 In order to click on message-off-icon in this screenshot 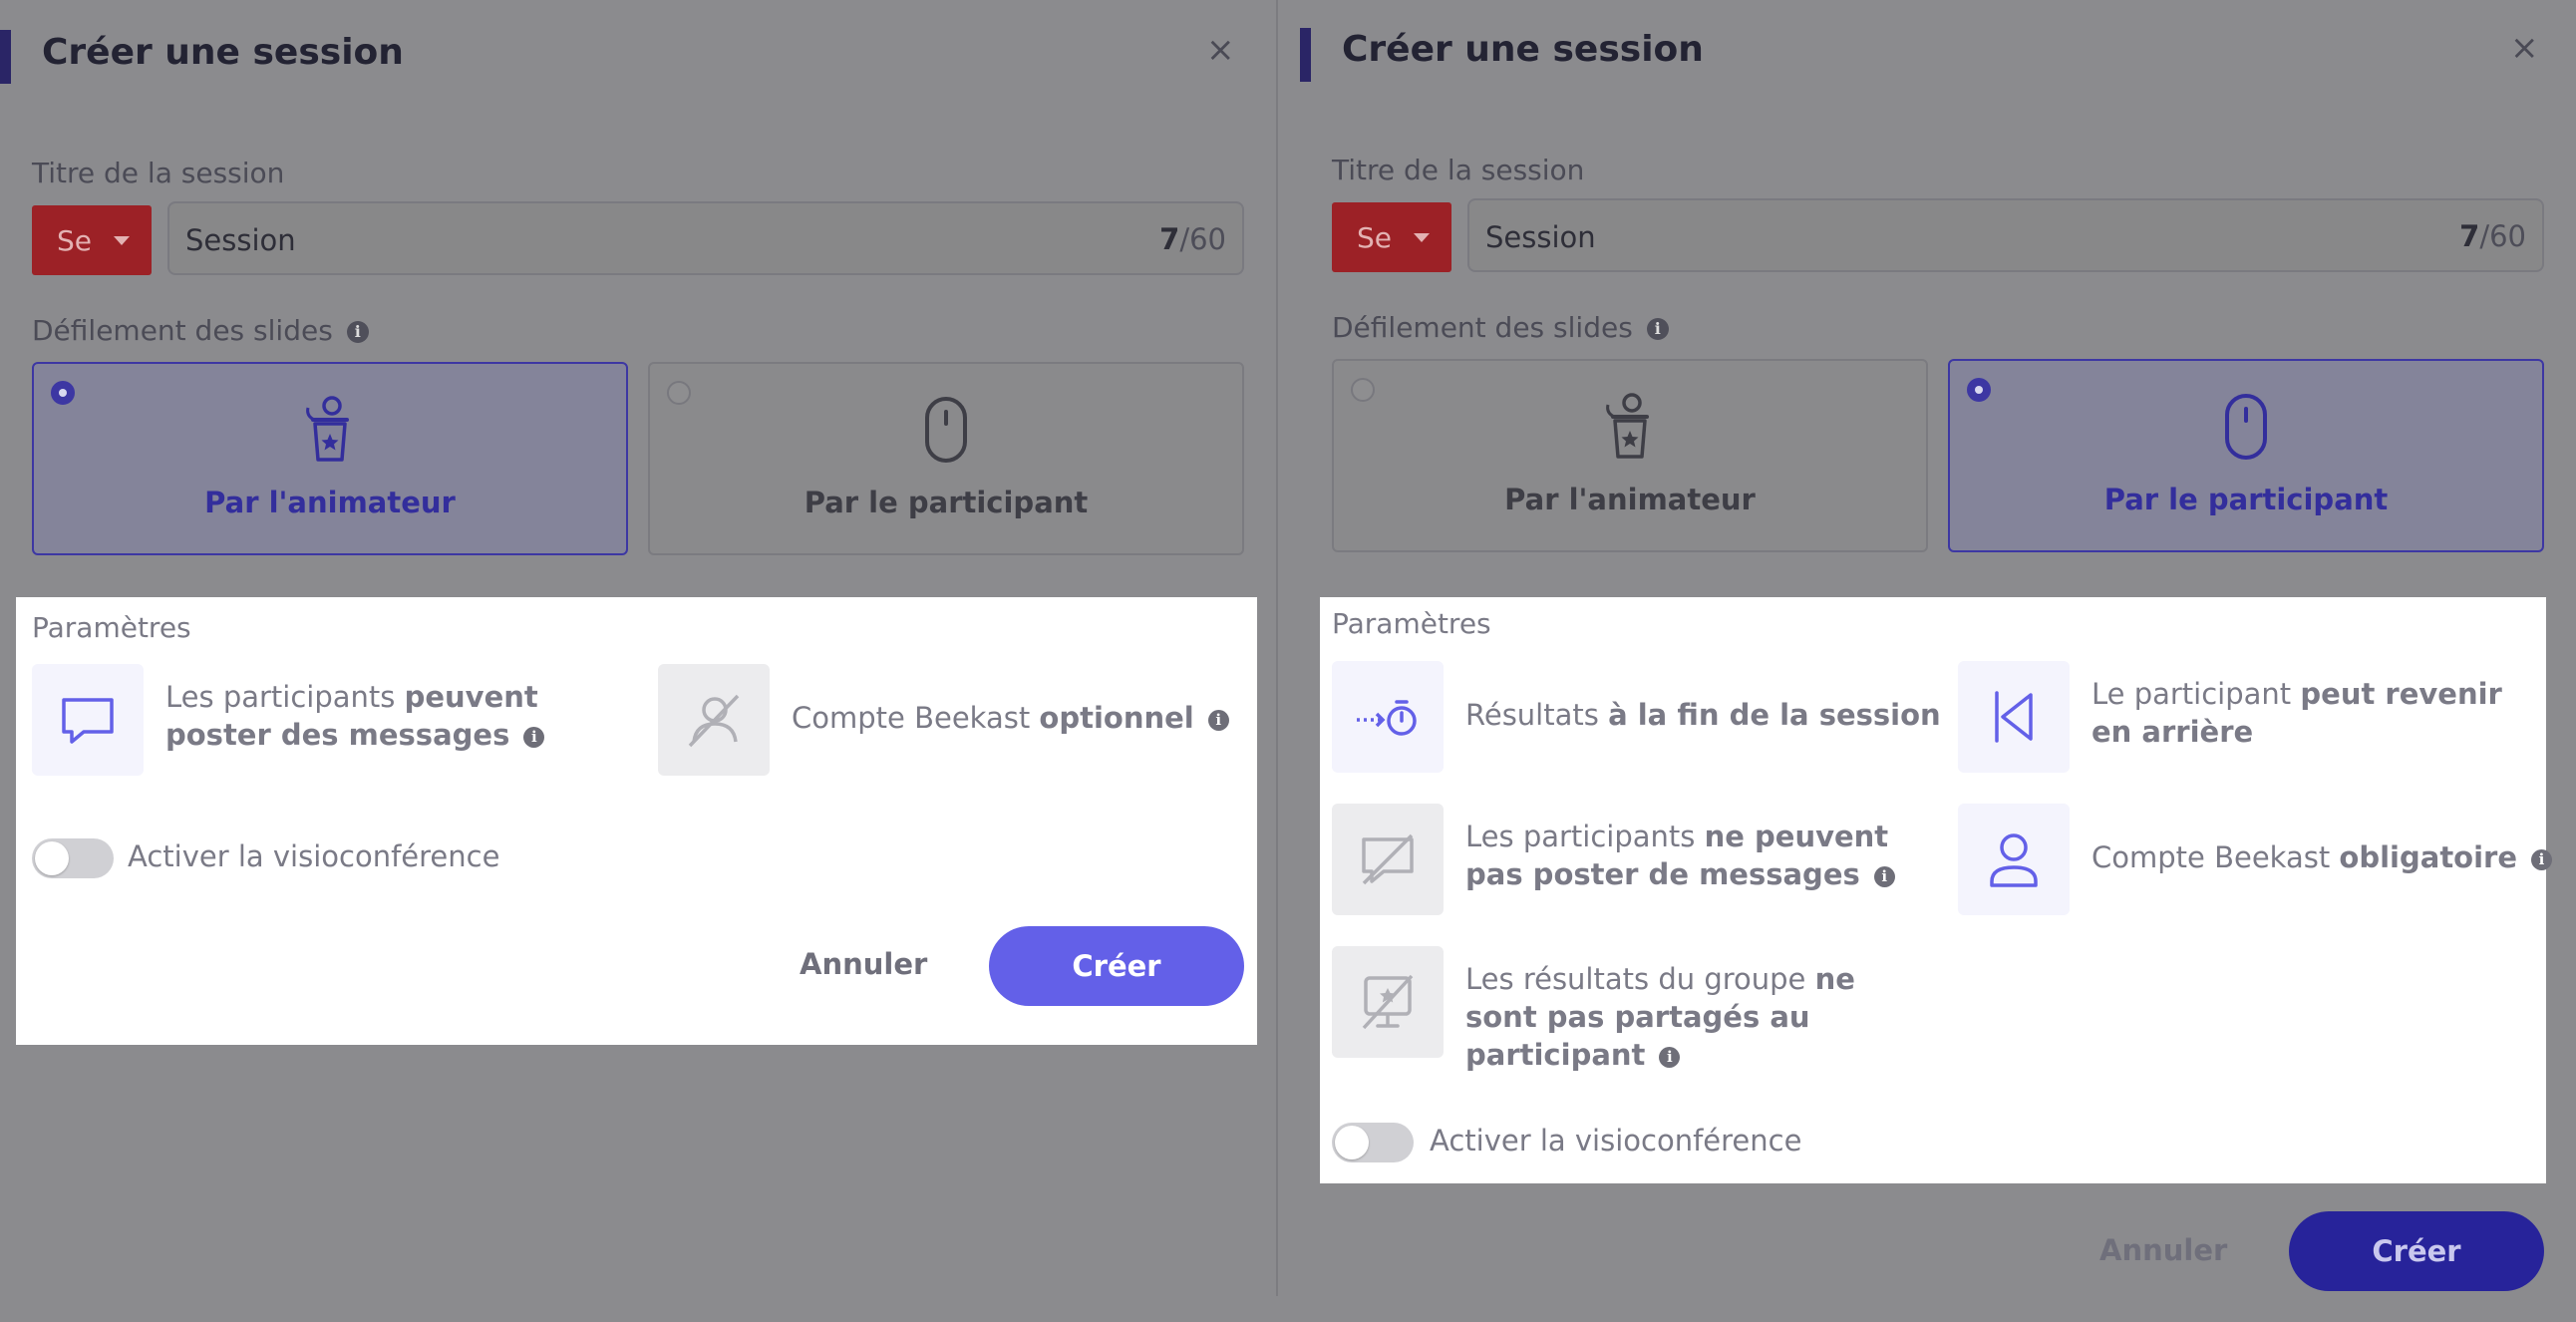, I will do `click(1388, 859)`.